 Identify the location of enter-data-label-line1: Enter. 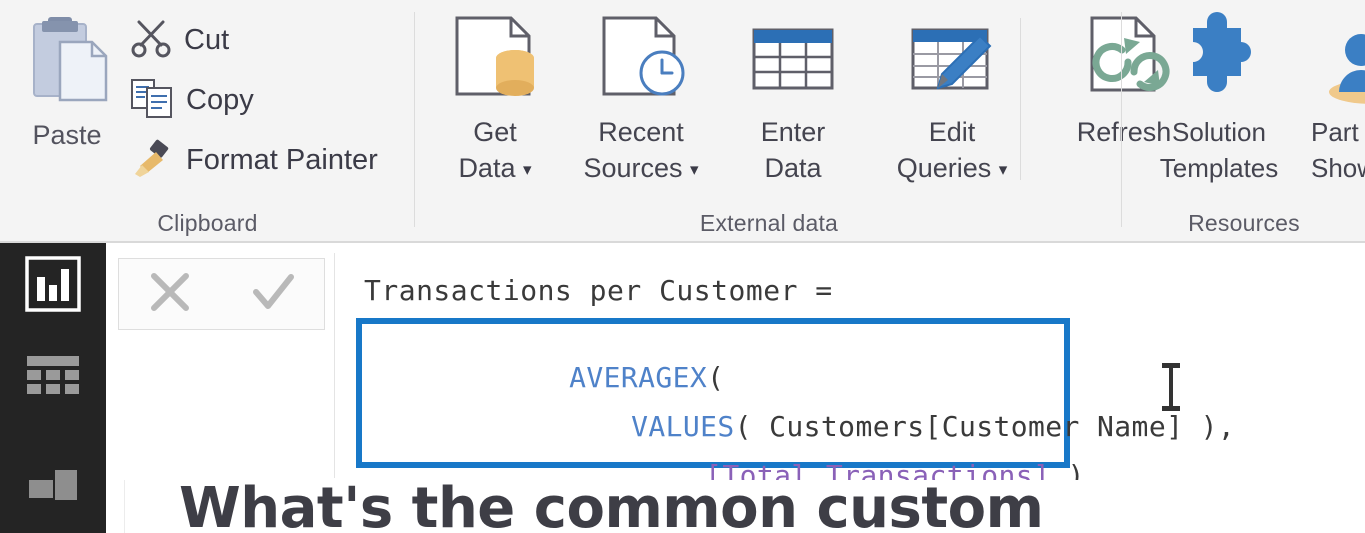
(793, 132).